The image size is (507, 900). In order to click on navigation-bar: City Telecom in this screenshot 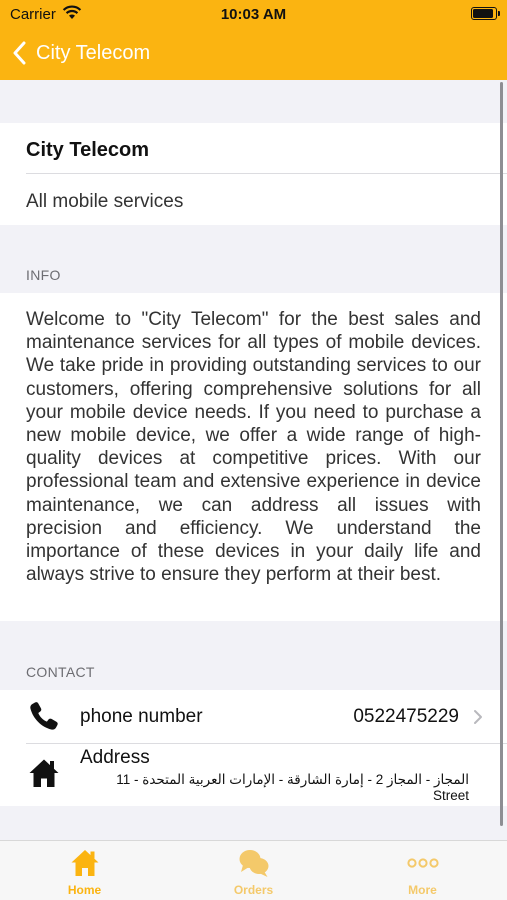, I will do `click(253, 54)`.